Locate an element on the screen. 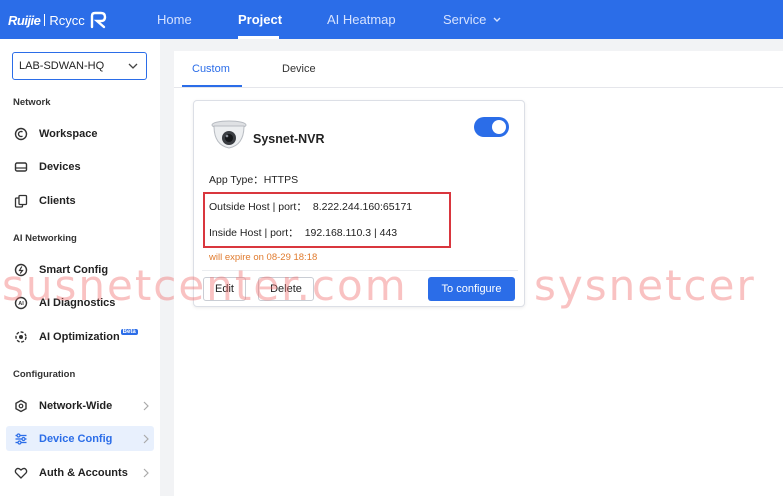 This screenshot has width=783, height=496. reyee-logo-icon is located at coordinates (98, 20).